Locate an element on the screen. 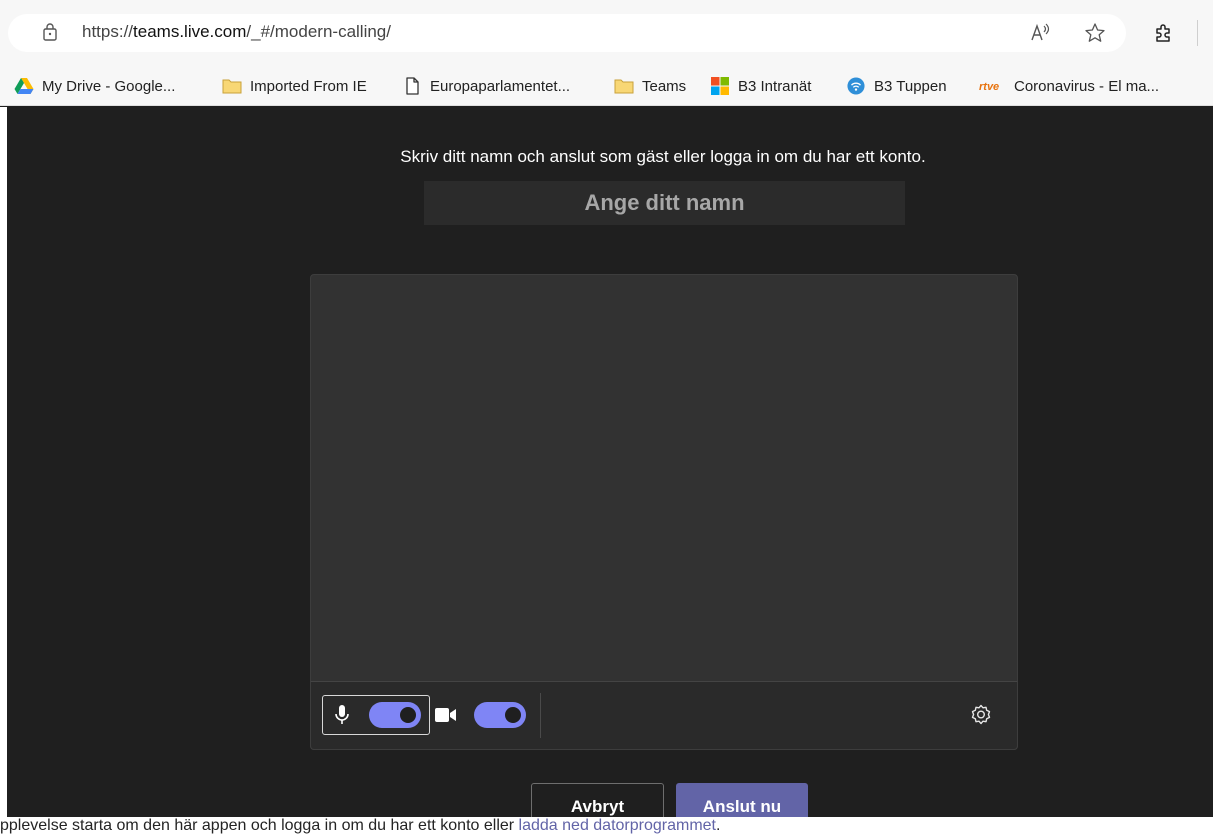 The width and height of the screenshot is (1213, 836). google-drive-icon is located at coordinates (24, 86).